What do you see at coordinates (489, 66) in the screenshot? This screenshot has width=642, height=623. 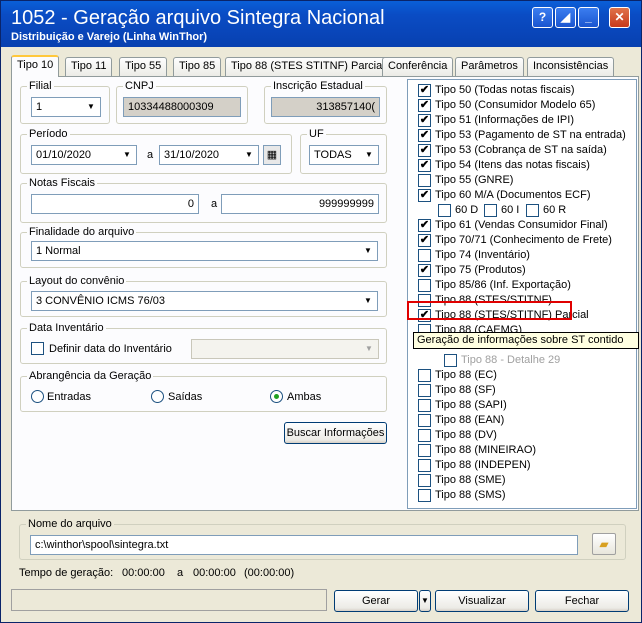 I see `tab-parametros: Parâmetros` at bounding box center [489, 66].